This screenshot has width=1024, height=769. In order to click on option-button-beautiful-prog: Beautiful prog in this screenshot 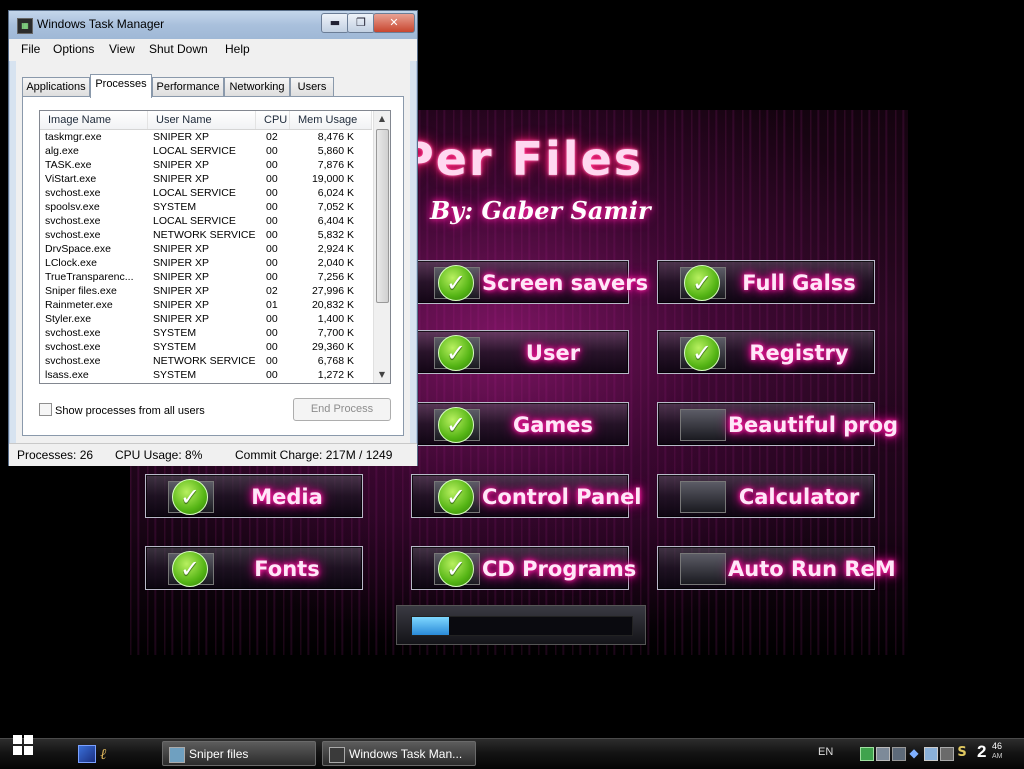, I will do `click(777, 424)`.